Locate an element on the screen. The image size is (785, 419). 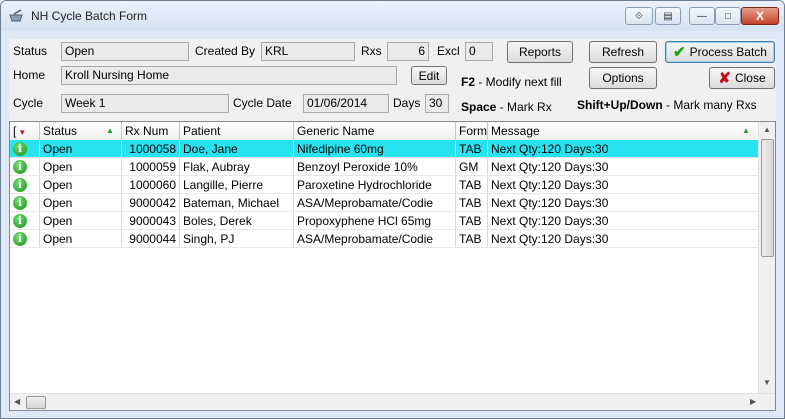
generic-cell: Paroxetine Hydrochloride is located at coordinates (375, 185).